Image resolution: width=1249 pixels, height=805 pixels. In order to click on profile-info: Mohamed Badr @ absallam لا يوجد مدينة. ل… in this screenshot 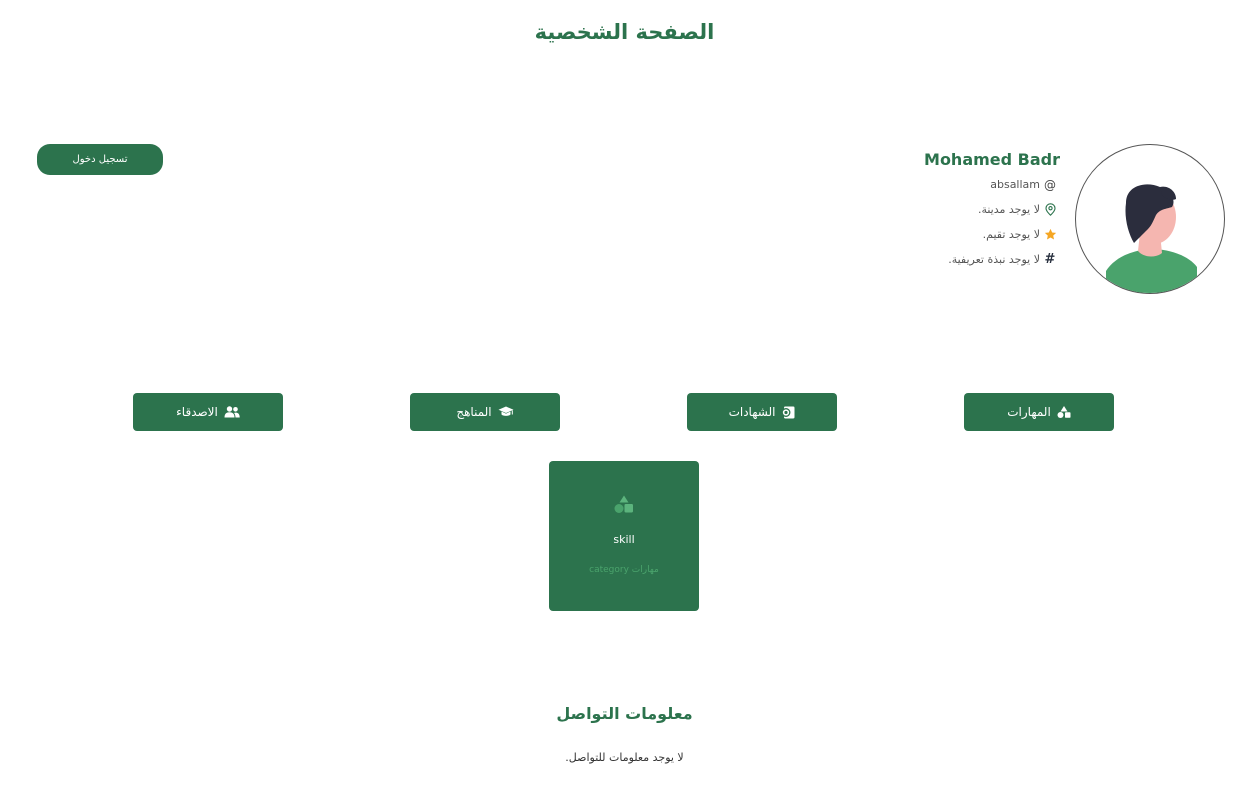, I will do `click(900, 210)`.